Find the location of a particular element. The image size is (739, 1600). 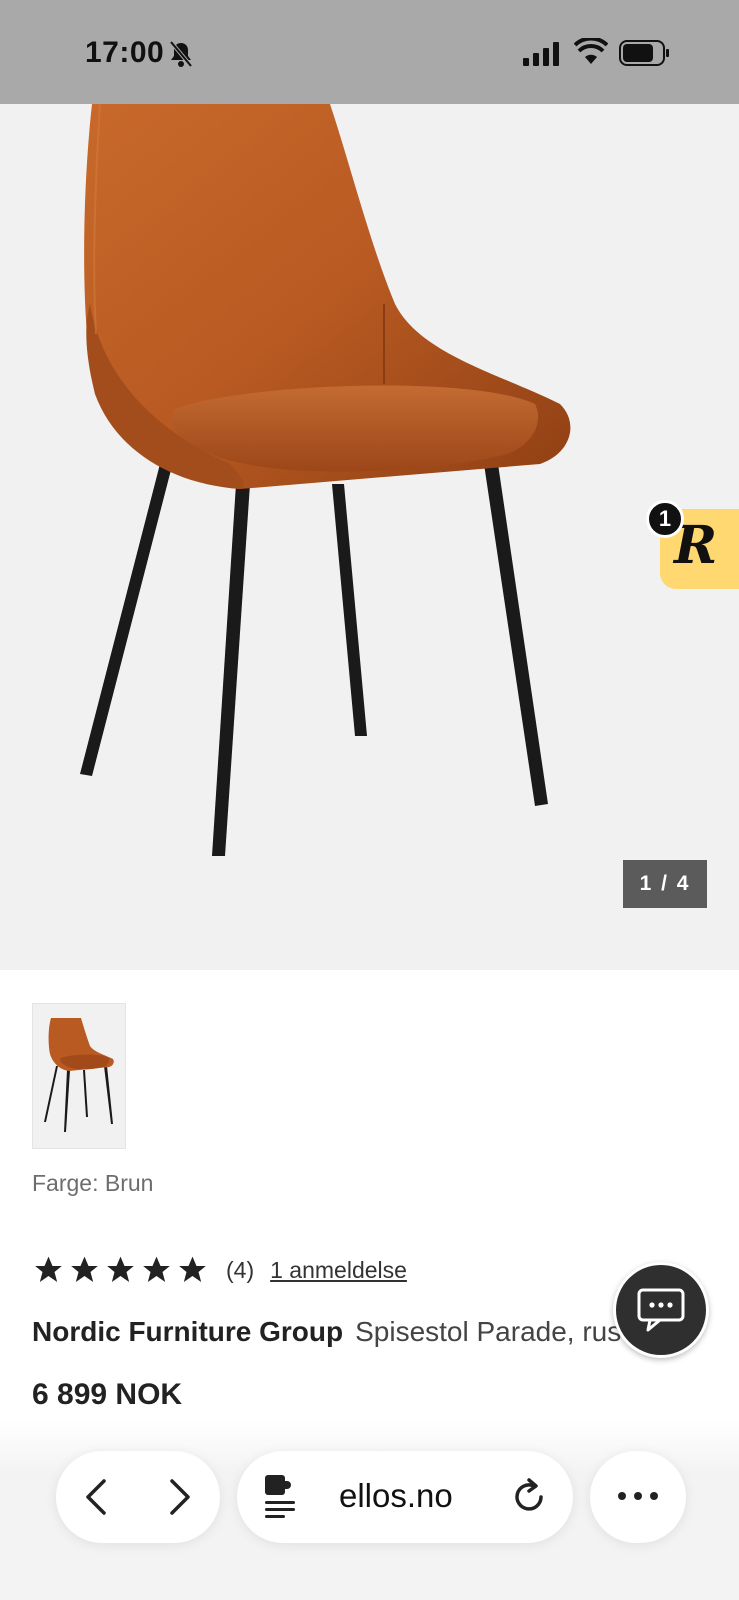

status-time: 17:00 is located at coordinates (125, 52).